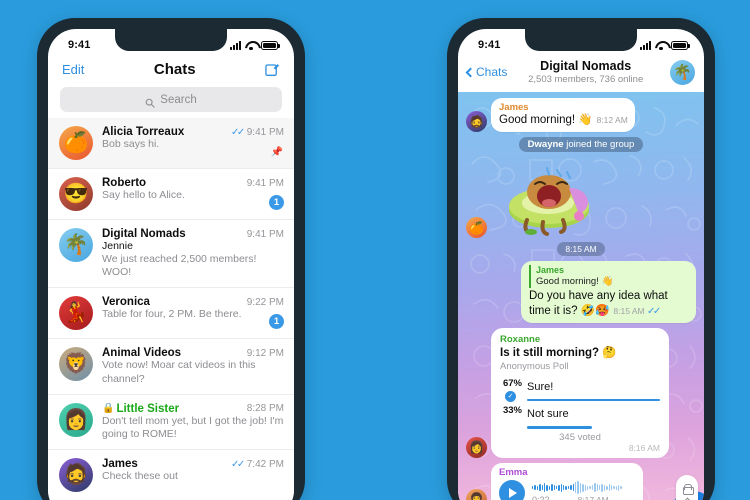 The width and height of the screenshot is (750, 500). Describe the element at coordinates (534, 366) in the screenshot. I see `poll-type: Anonymous Poll` at that location.